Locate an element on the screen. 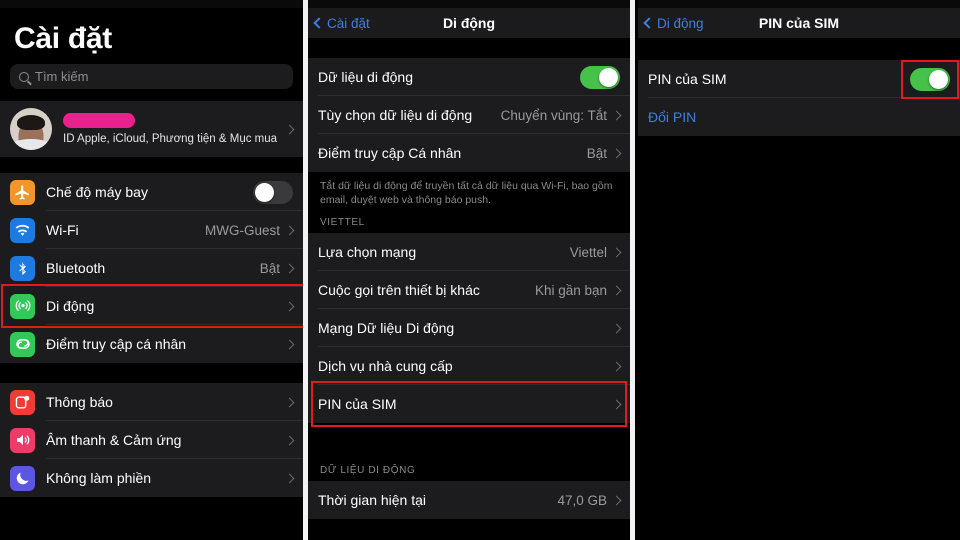  list-item-label: Tùy chọn dữ liệu di động is located at coordinates (395, 115).